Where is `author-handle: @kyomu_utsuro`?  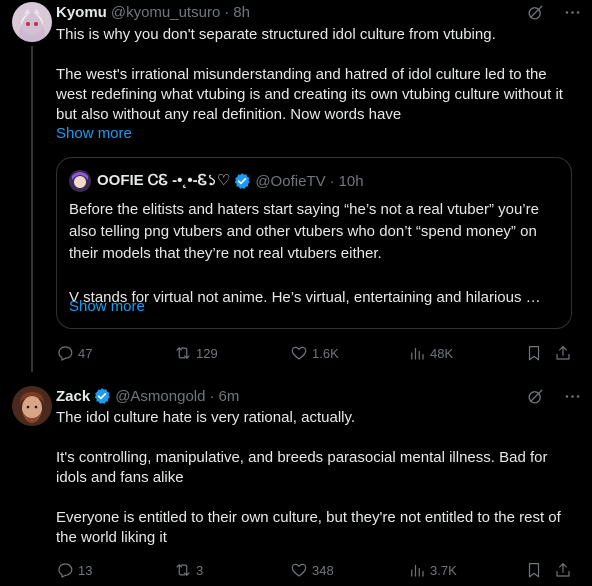 author-handle: @kyomu_utsuro is located at coordinates (165, 12).